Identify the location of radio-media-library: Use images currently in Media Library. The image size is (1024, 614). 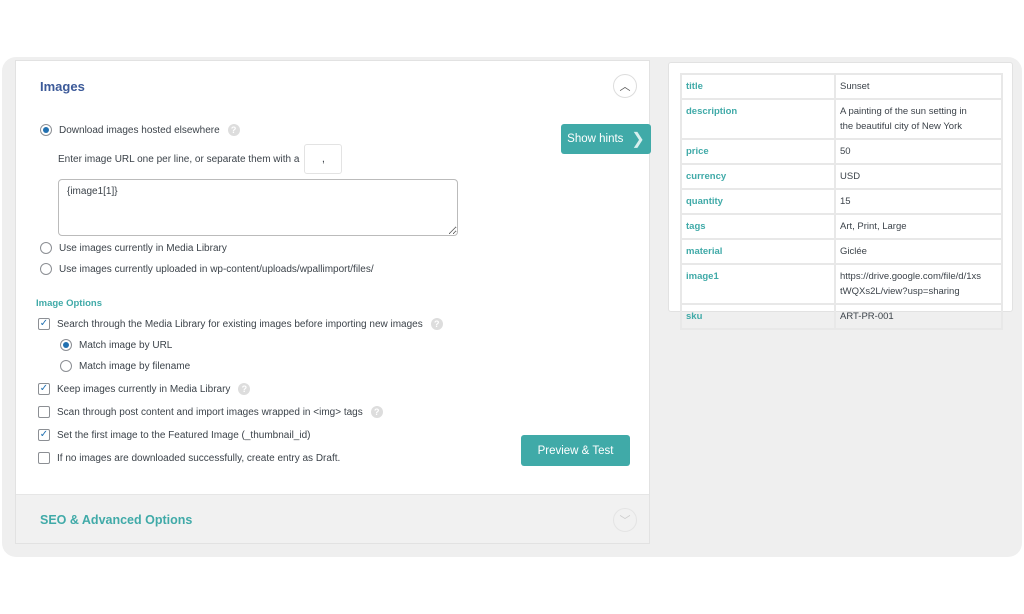
(133, 248).